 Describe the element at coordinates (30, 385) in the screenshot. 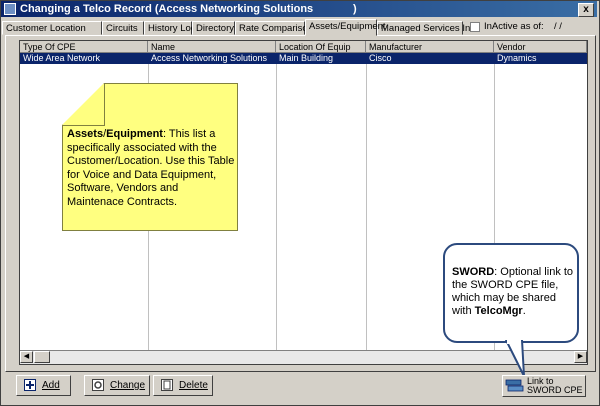

I see `add-icon` at that location.